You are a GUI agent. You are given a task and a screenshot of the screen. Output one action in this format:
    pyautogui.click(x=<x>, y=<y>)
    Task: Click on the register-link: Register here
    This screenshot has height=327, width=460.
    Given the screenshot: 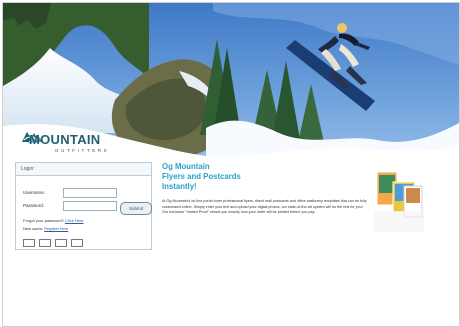 What is the action you would take?
    pyautogui.click(x=56, y=228)
    